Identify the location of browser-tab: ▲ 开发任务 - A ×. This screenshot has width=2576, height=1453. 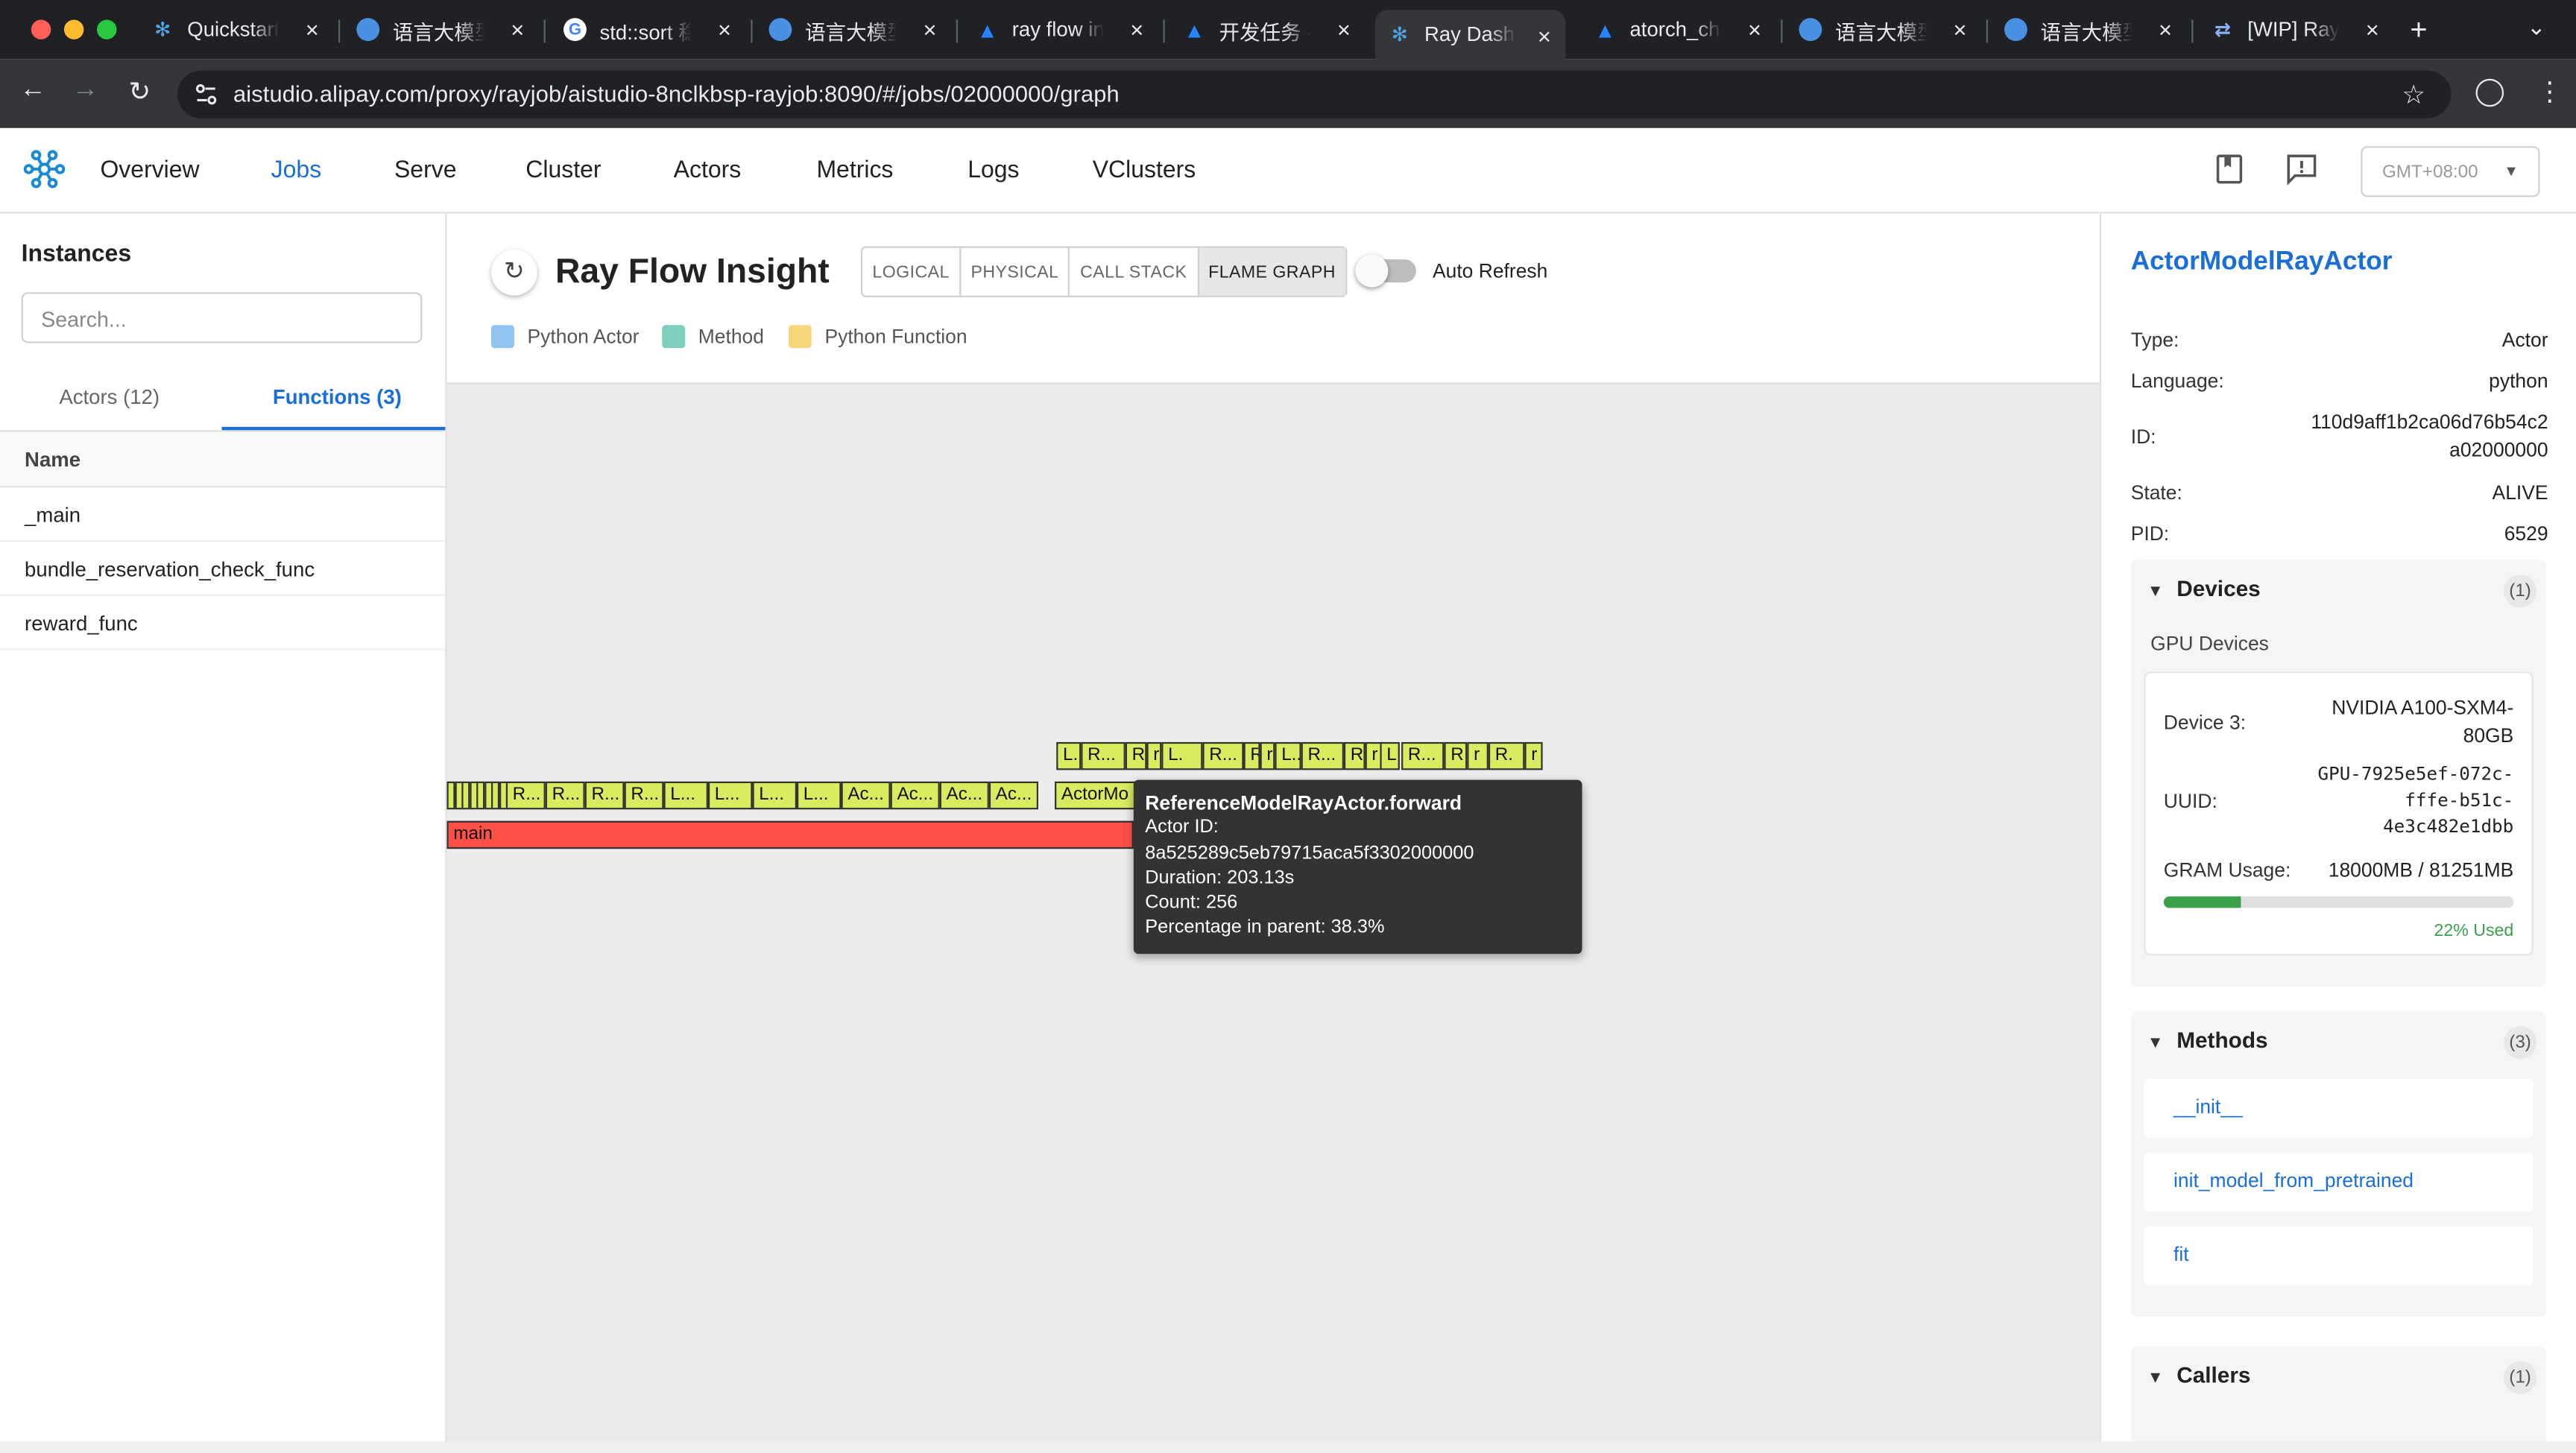
(1269, 29).